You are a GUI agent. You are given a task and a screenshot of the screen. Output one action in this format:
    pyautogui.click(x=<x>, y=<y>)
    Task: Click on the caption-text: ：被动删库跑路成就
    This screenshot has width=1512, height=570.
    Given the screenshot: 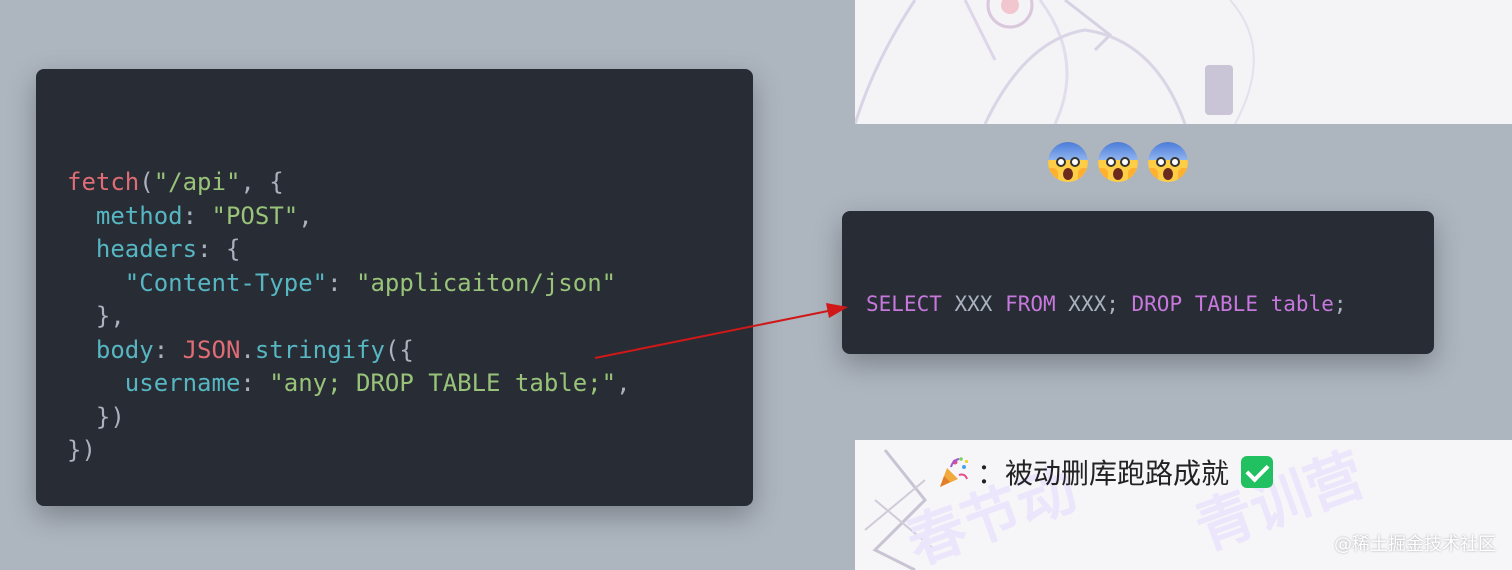 What is the action you would take?
    pyautogui.click(x=1103, y=473)
    